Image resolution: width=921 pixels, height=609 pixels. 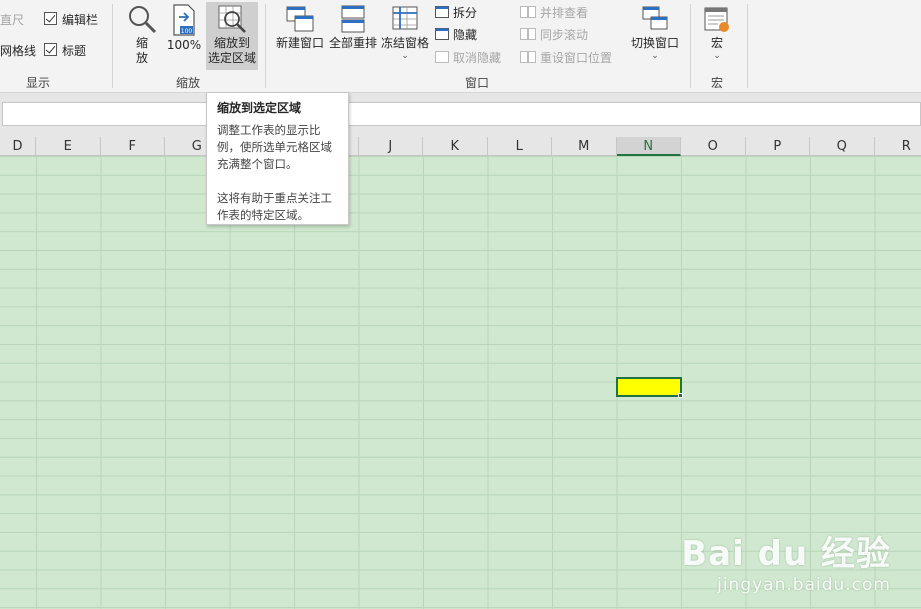 I want to click on reset-position-button: 重设窗口位置, so click(x=566, y=57).